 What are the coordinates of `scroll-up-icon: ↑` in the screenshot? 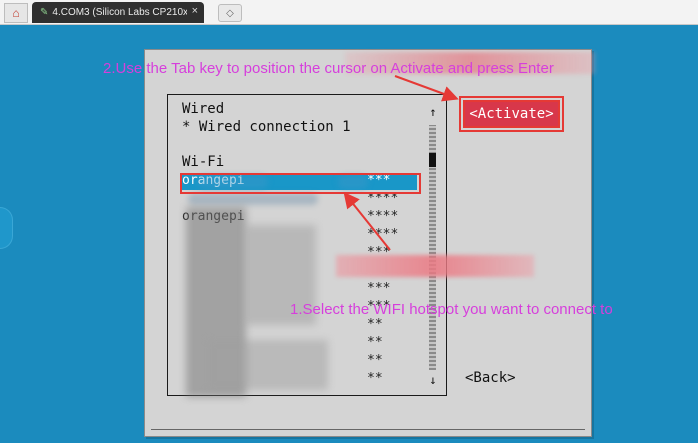 It's located at (433, 112).